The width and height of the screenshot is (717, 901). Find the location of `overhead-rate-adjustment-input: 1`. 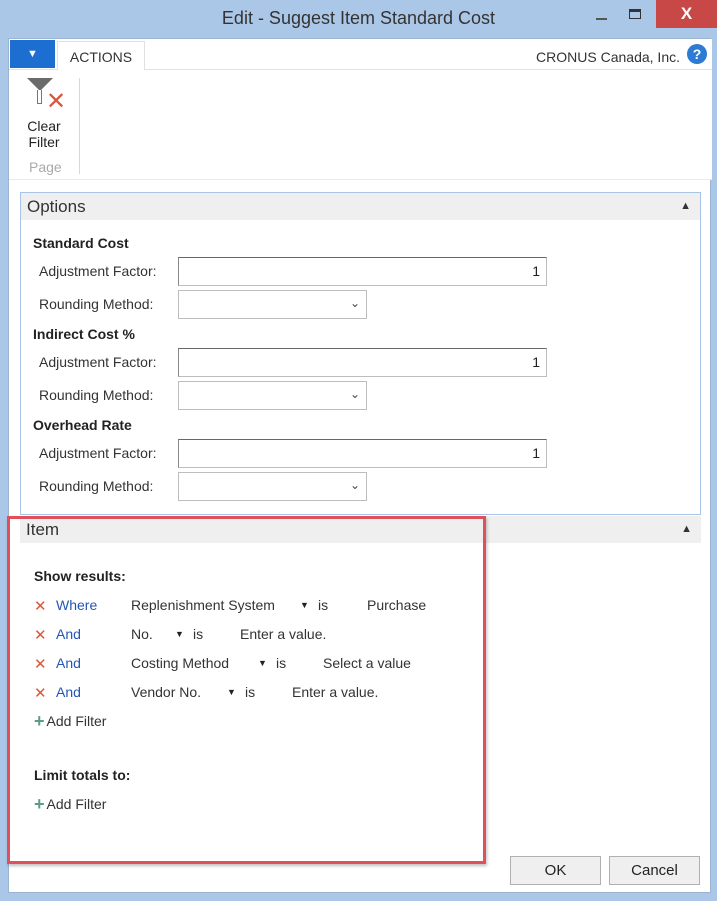

overhead-rate-adjustment-input: 1 is located at coordinates (362, 453).